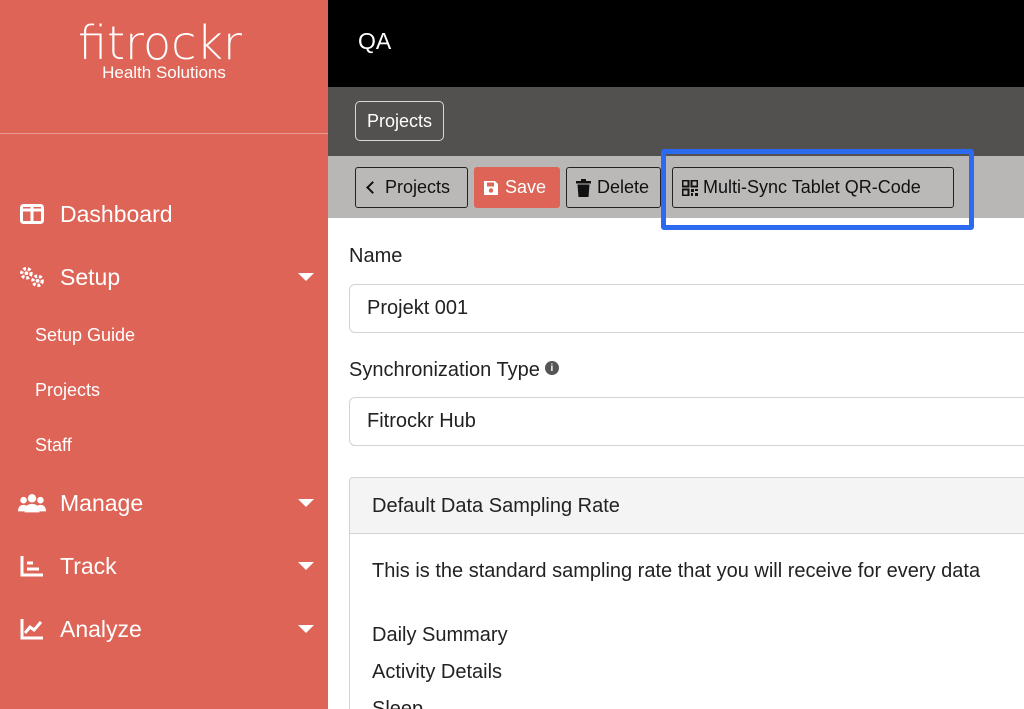 The width and height of the screenshot is (1024, 709). I want to click on sidebar-item-setup: Setup, so click(164, 277).